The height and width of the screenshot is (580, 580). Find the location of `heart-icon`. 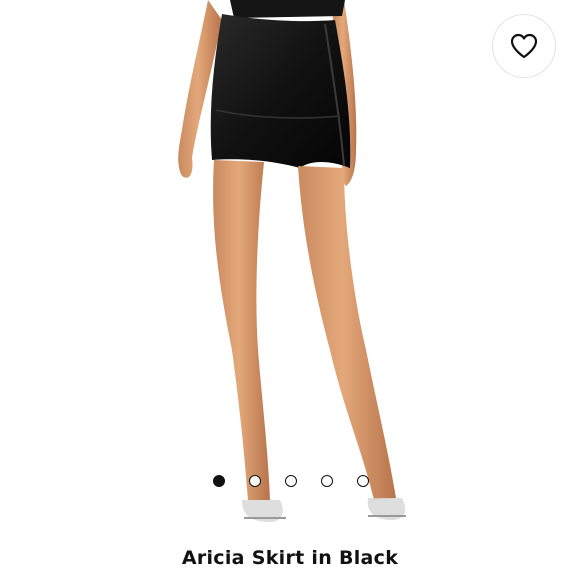

heart-icon is located at coordinates (524, 46).